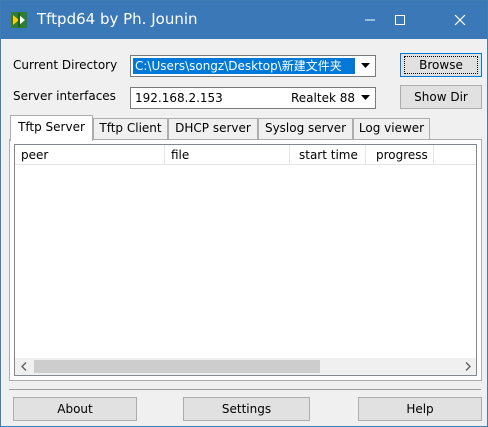 This screenshot has height=427, width=488. What do you see at coordinates (323, 98) in the screenshot?
I see `server-interfaces-adapter: Realtek 88` at bounding box center [323, 98].